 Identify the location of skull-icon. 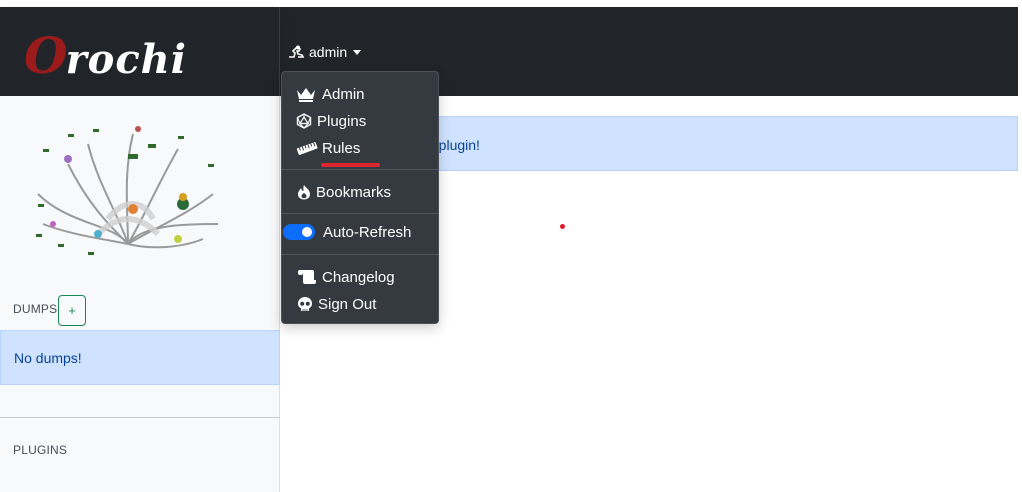
(305, 304).